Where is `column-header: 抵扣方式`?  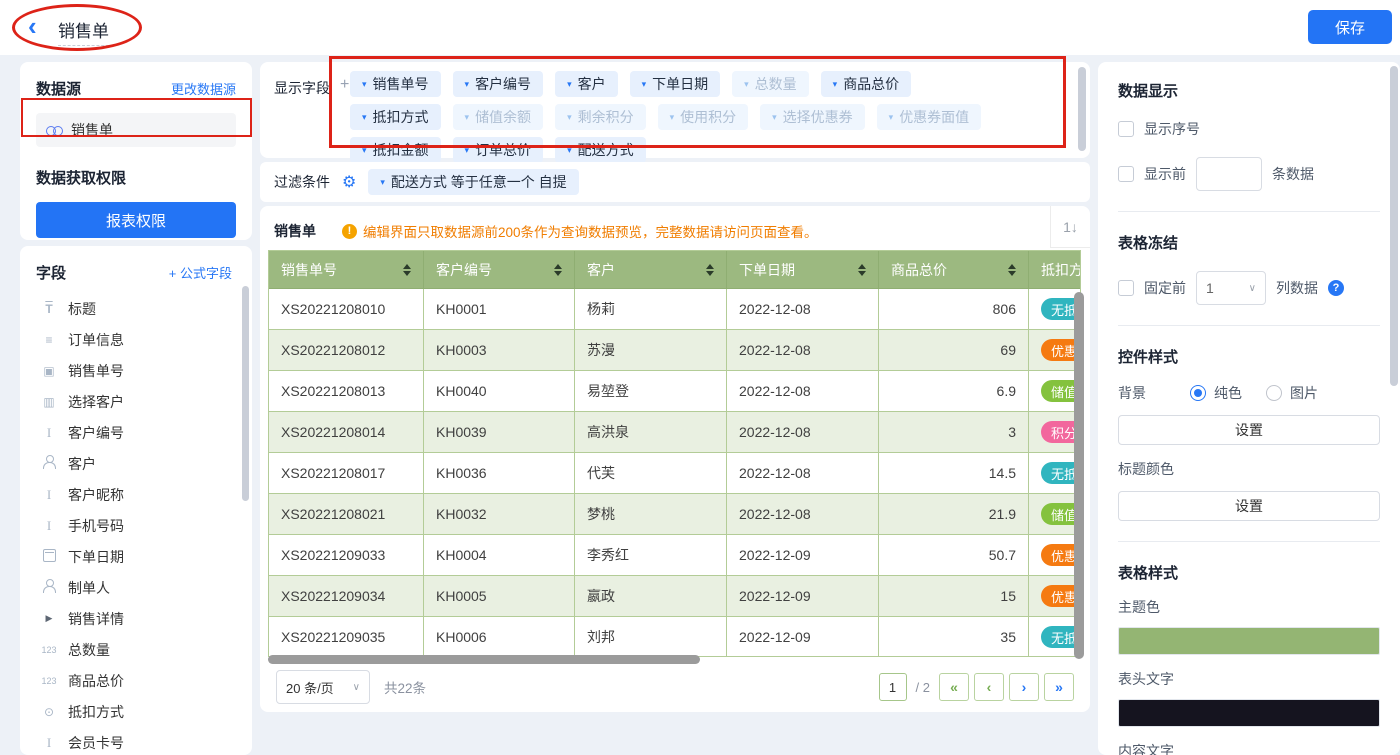
column-header: 抵扣方式 is located at coordinates (1054, 270).